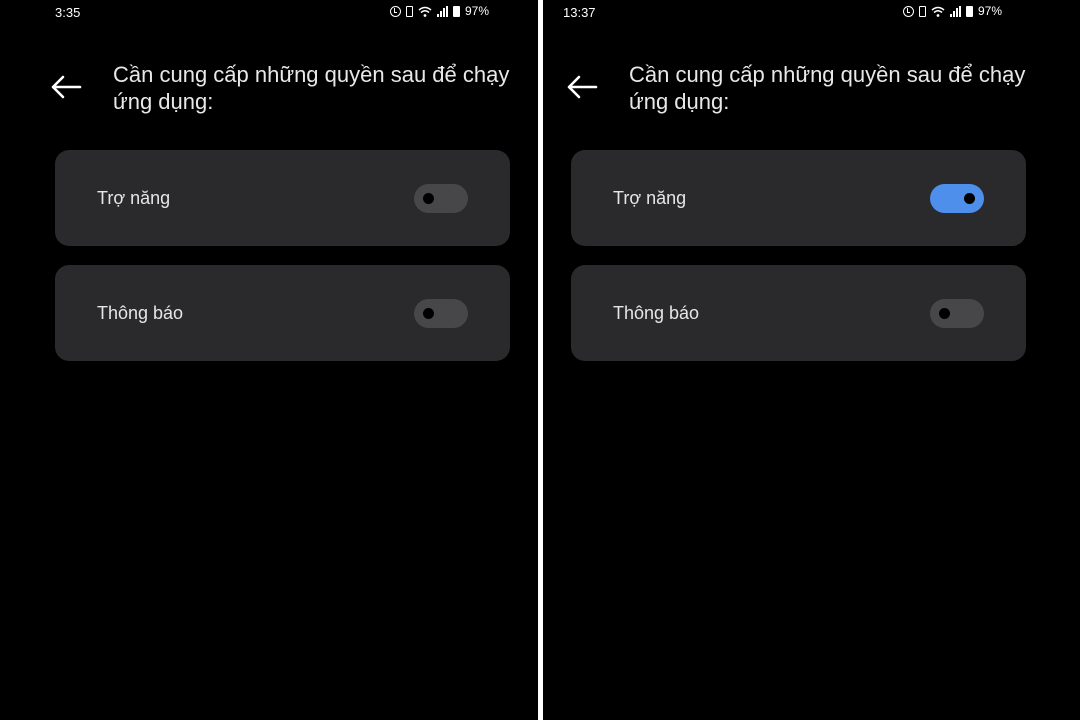  What do you see at coordinates (811, 12) in the screenshot?
I see `status-bar: 13:37 97%` at bounding box center [811, 12].